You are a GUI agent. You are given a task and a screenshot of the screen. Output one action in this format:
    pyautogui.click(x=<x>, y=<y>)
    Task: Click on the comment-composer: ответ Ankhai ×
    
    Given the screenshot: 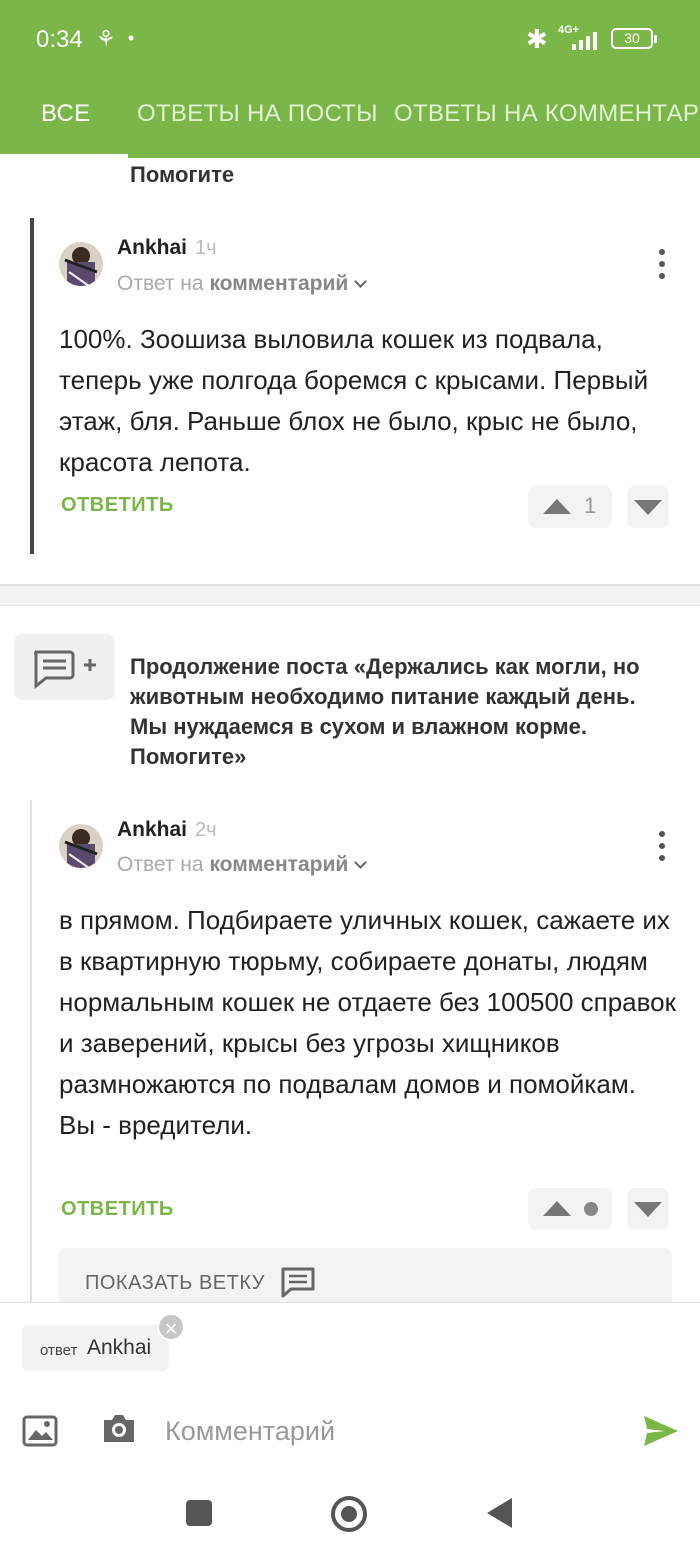 What is the action you would take?
    pyautogui.click(x=350, y=1386)
    